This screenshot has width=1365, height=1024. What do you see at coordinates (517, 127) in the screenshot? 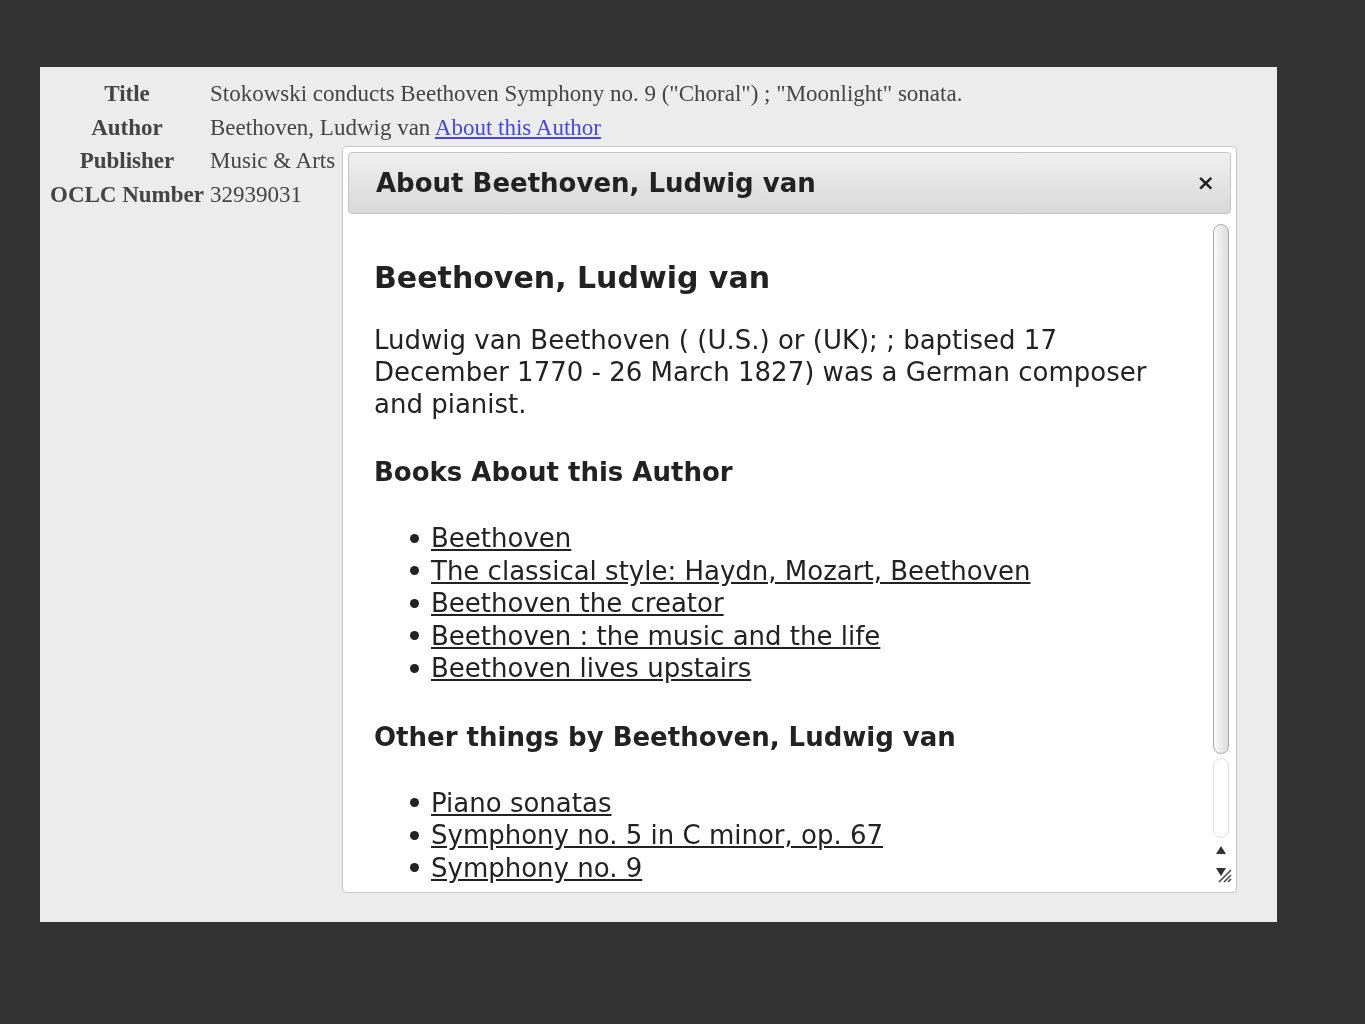
I see `author-link: About this Author` at bounding box center [517, 127].